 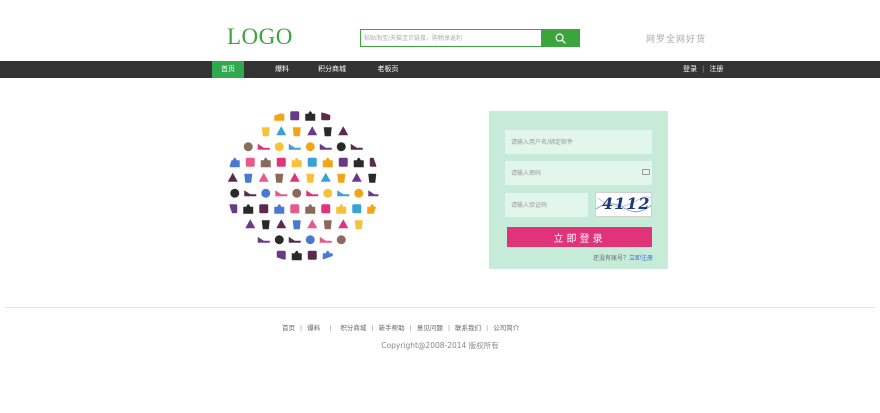 What do you see at coordinates (641, 258) in the screenshot?
I see `register-link: 立即注册` at bounding box center [641, 258].